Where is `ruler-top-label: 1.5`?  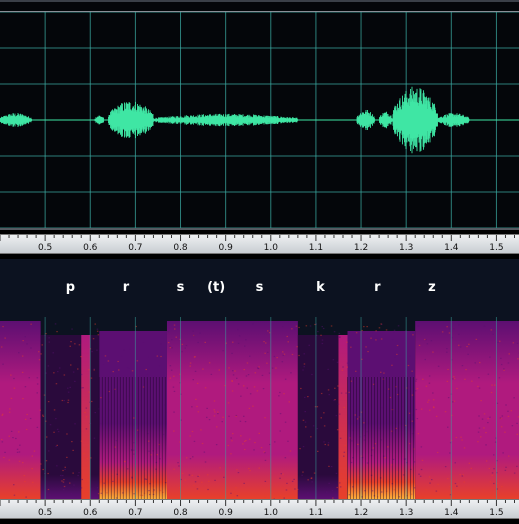
ruler-top-label: 1.5 is located at coordinates (496, 248).